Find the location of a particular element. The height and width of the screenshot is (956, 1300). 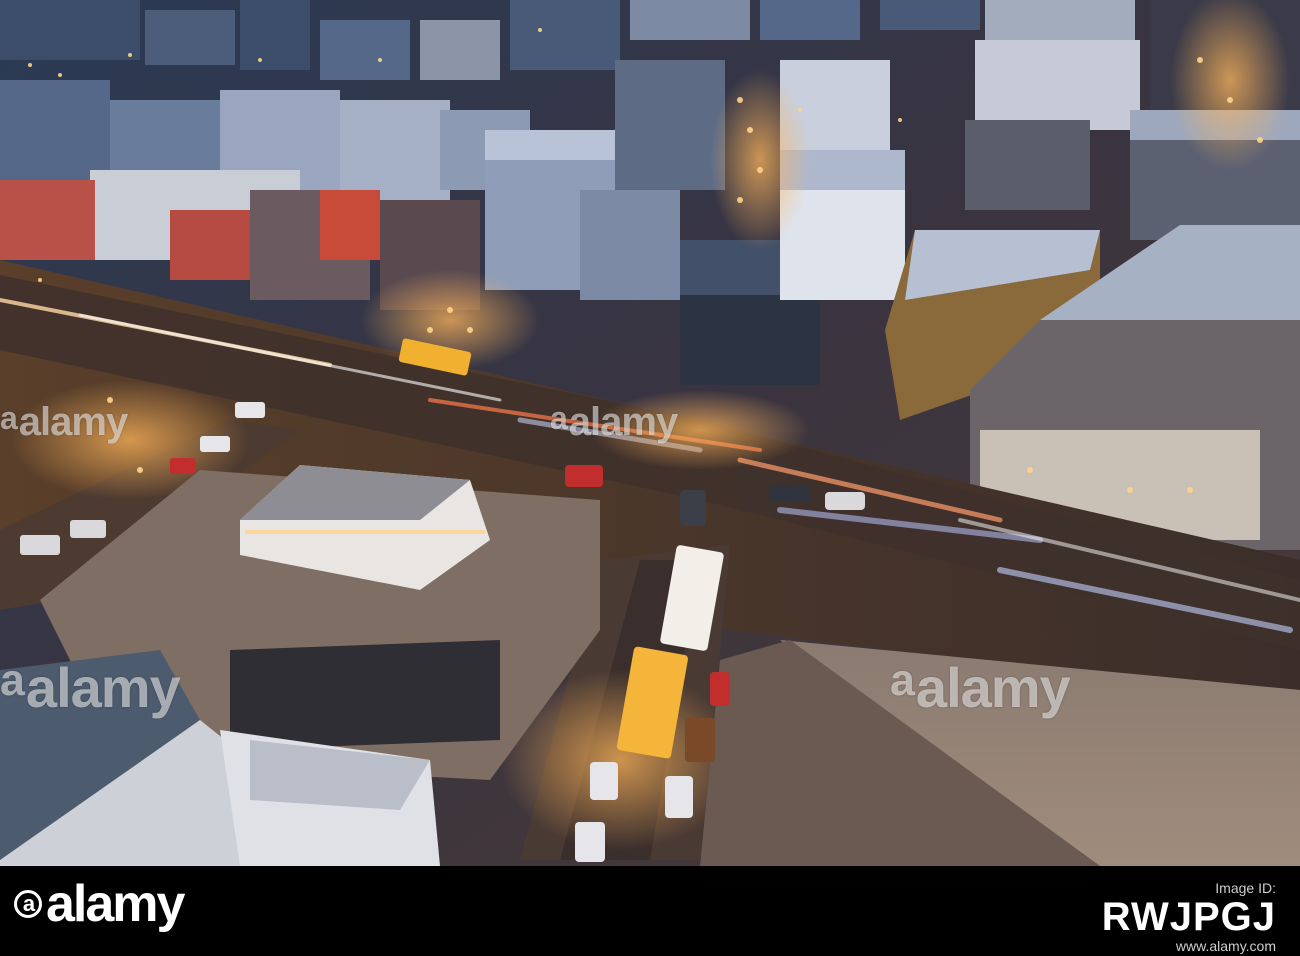

alamy-logo-mark: a is located at coordinates (28, 904).